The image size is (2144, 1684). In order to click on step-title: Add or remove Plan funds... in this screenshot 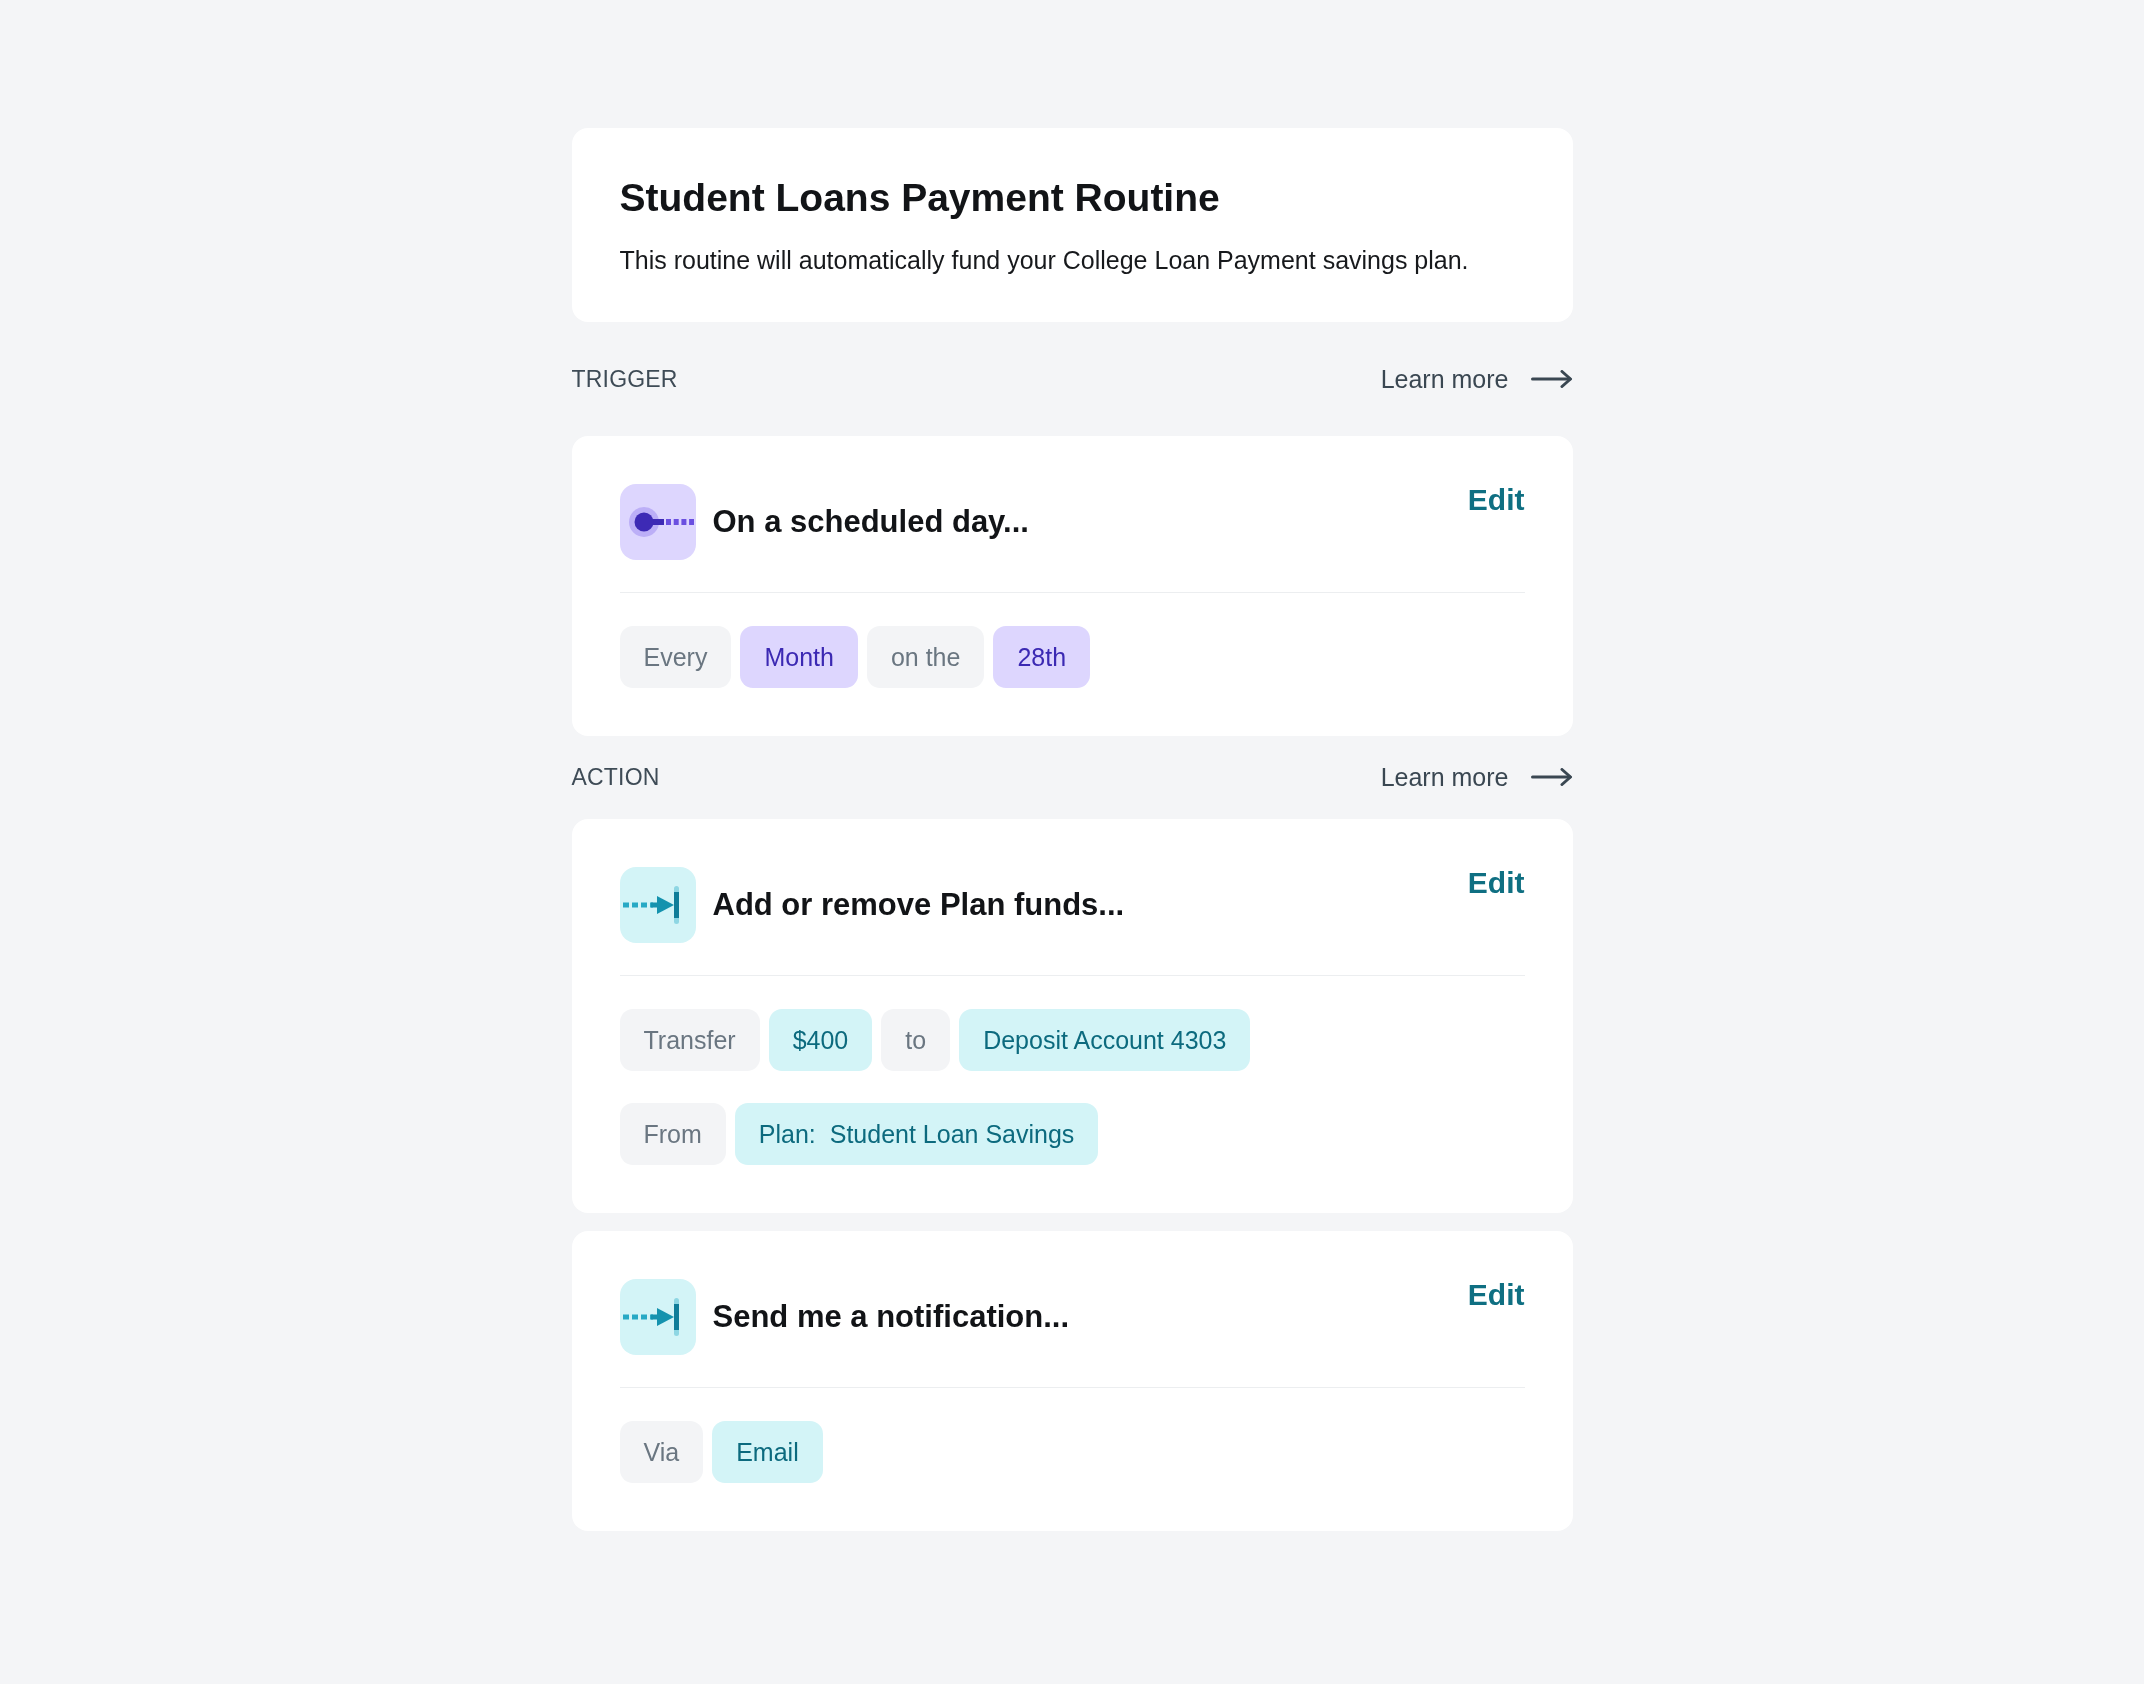, I will do `click(919, 905)`.